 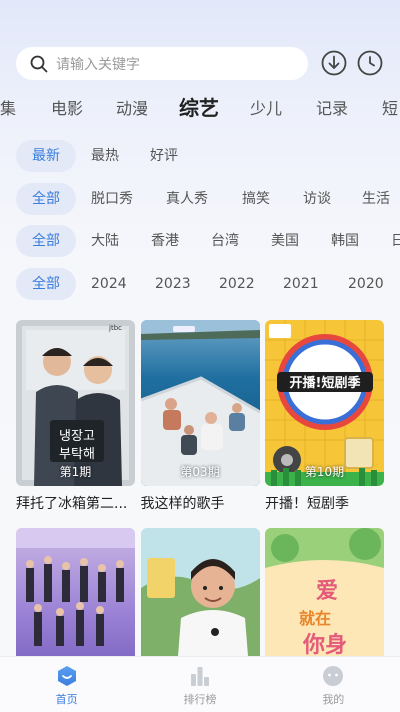 I want to click on tab-ji: 集, so click(x=8, y=109).